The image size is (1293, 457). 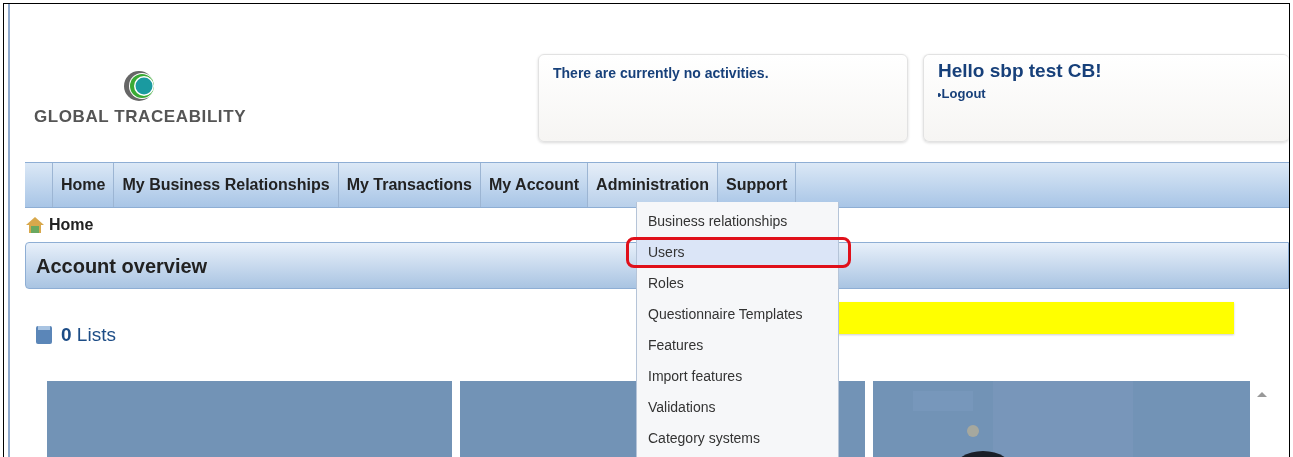 What do you see at coordinates (737, 221) in the screenshot?
I see `menu-item: Business relationships` at bounding box center [737, 221].